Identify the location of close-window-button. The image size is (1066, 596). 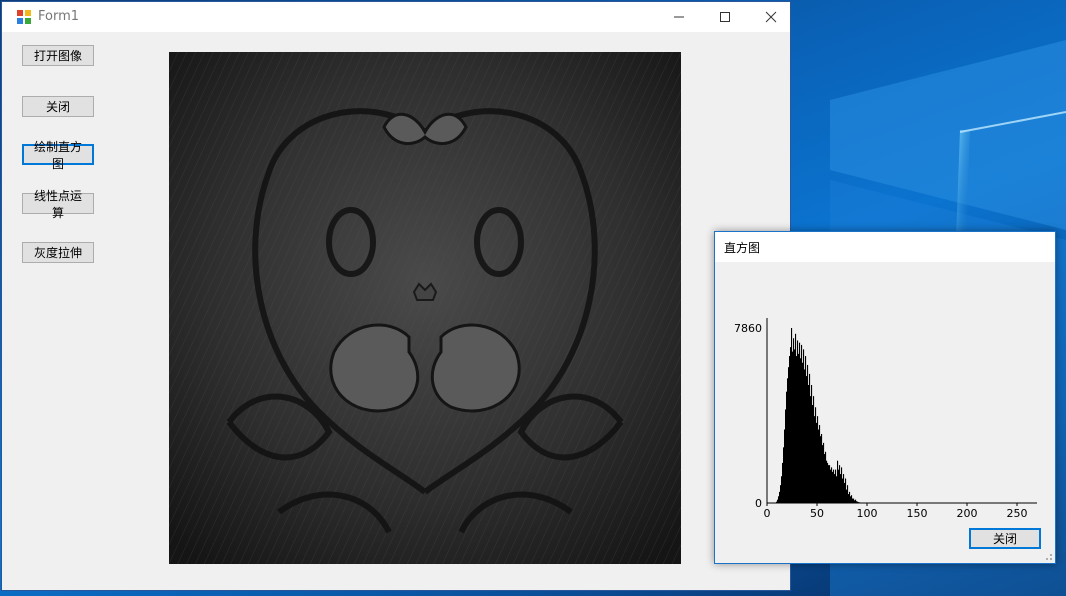
(771, 17).